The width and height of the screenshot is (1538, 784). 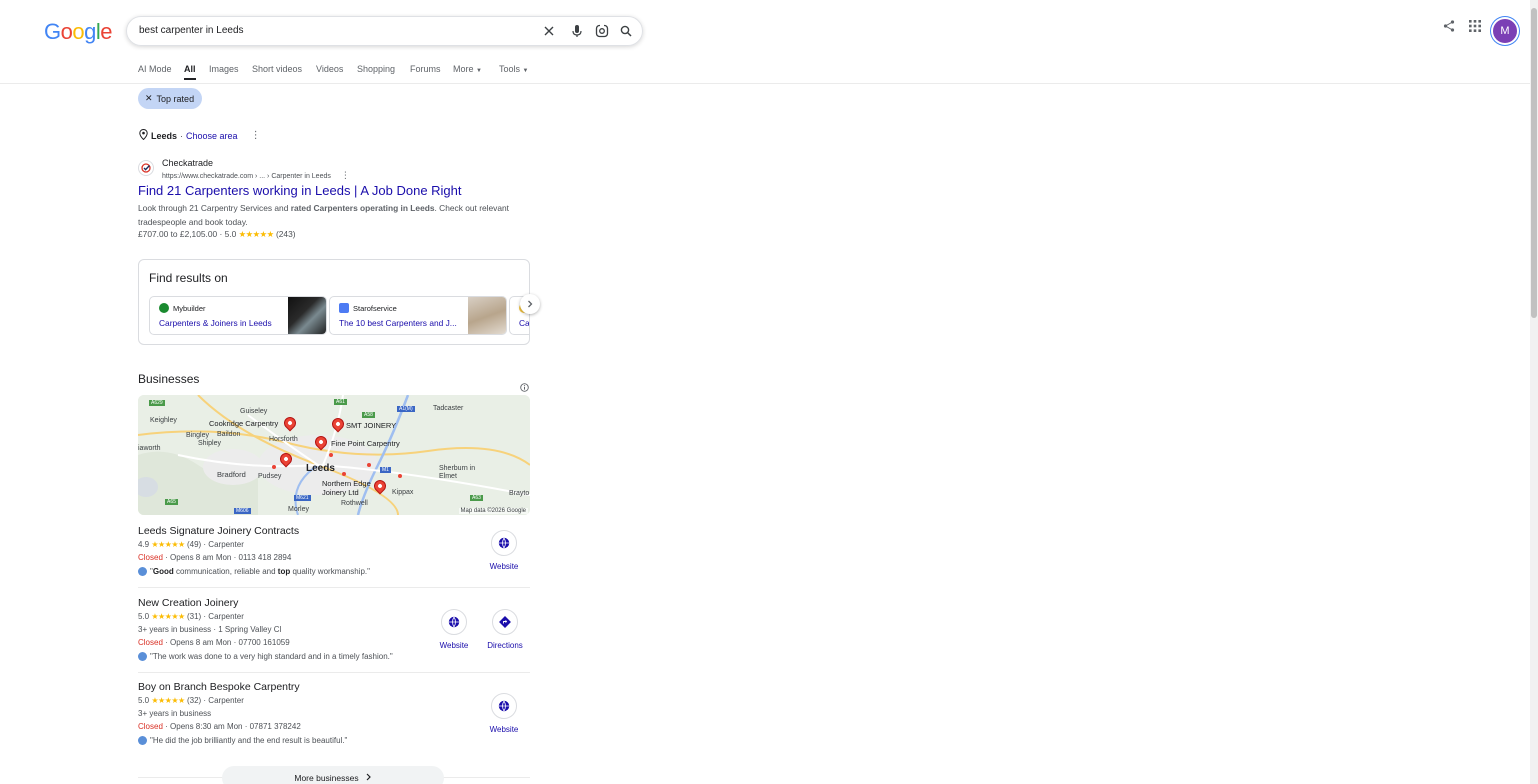 What do you see at coordinates (270, 476) in the screenshot?
I see `map-place-label: Pudsey` at bounding box center [270, 476].